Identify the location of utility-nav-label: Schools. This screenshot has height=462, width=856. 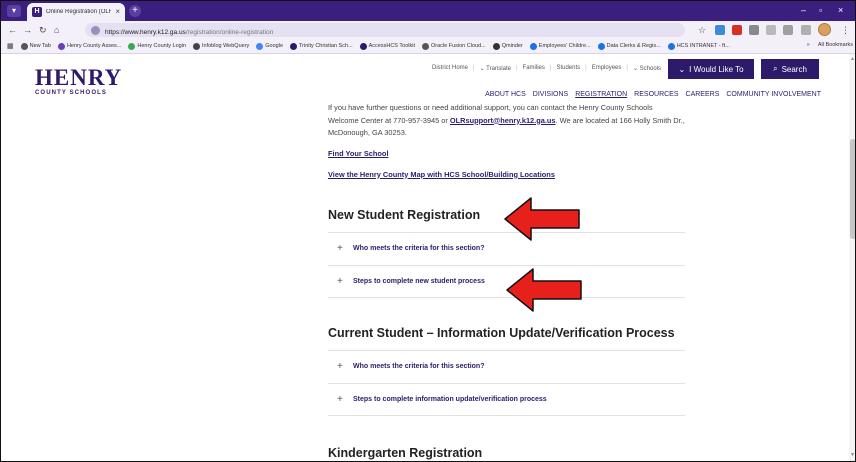
(650, 69).